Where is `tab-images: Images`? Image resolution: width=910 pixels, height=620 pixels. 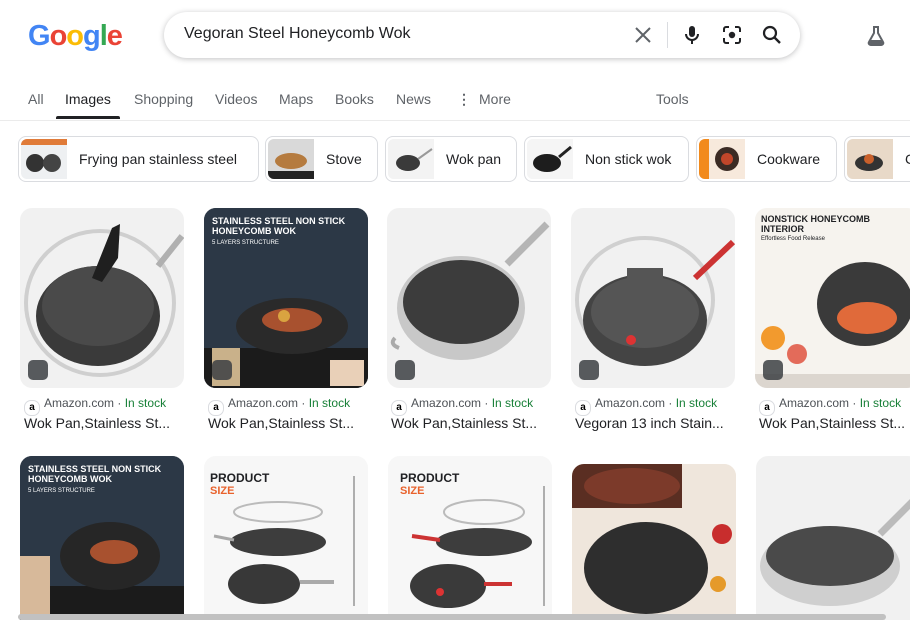
tab-images: Images is located at coordinates (88, 99).